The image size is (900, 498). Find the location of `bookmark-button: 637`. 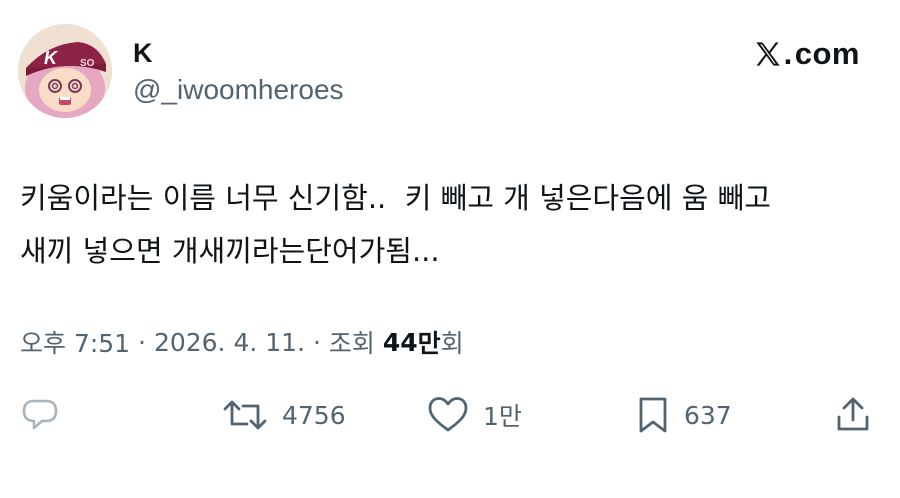

bookmark-button: 637 is located at coordinates (684, 415).